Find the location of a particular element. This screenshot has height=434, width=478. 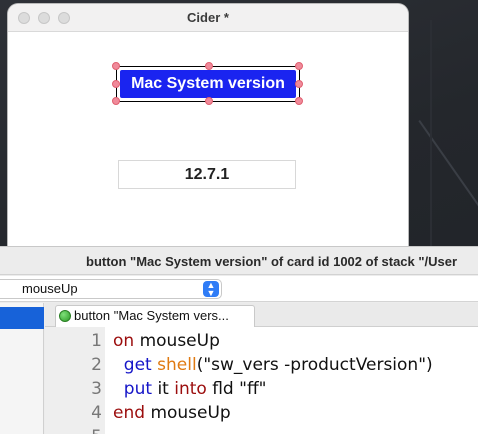

code-token: into is located at coordinates (193, 389).